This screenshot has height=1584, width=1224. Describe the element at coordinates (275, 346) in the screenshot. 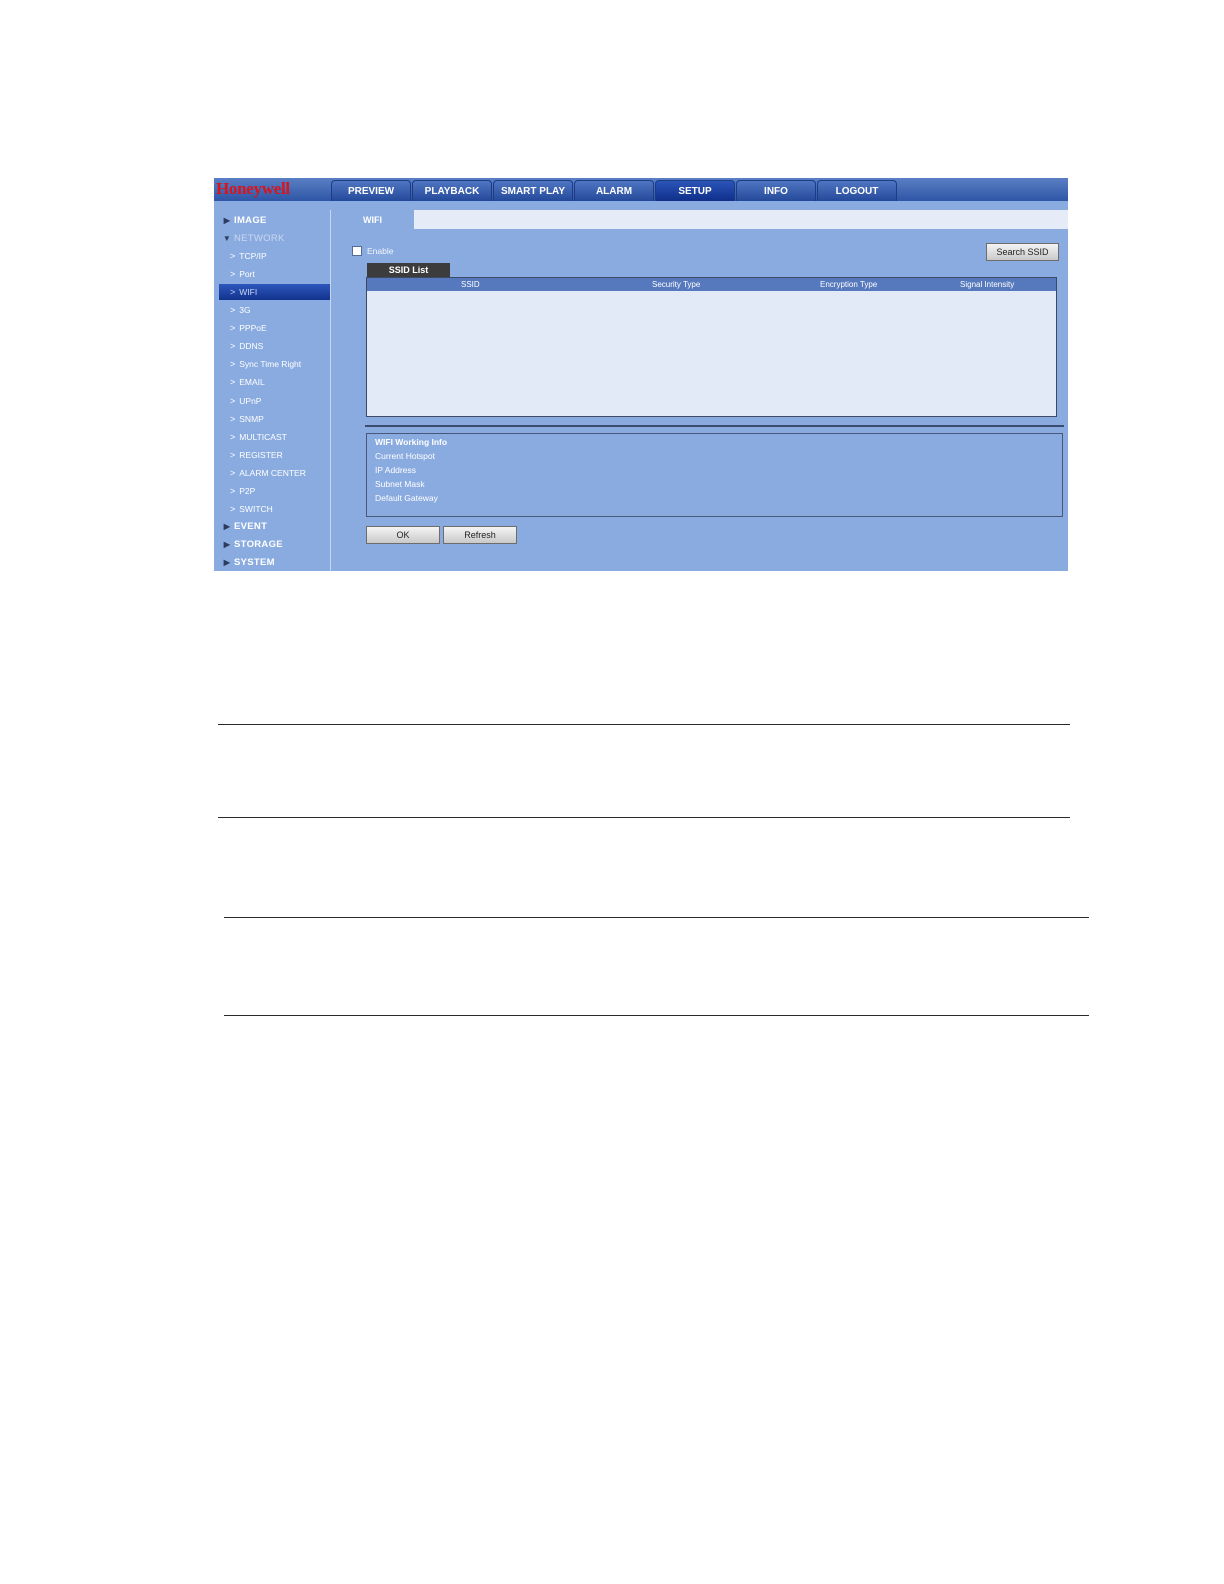

I see `sidebar-item-ddns: > DDNS` at that location.